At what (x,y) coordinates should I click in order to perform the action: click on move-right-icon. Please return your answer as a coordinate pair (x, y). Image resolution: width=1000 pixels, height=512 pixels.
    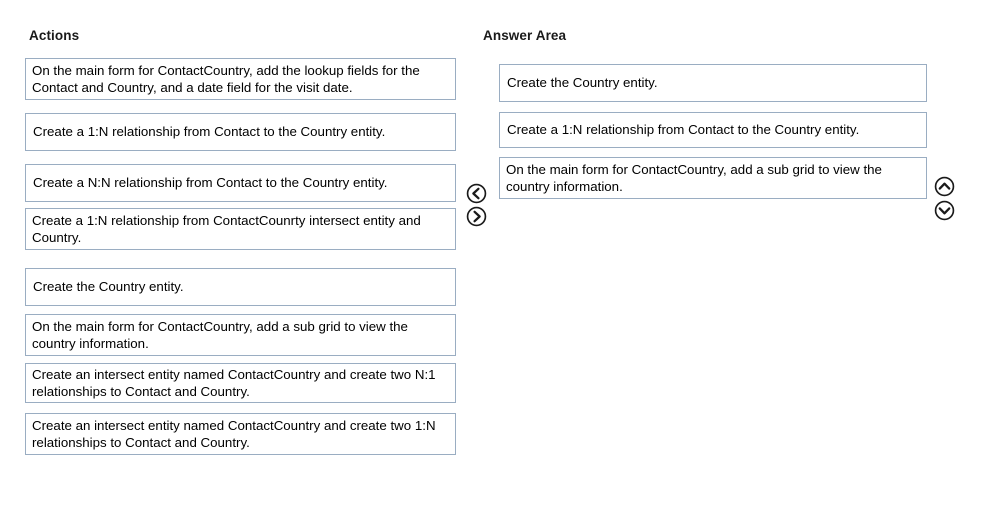
    Looking at the image, I should click on (476, 216).